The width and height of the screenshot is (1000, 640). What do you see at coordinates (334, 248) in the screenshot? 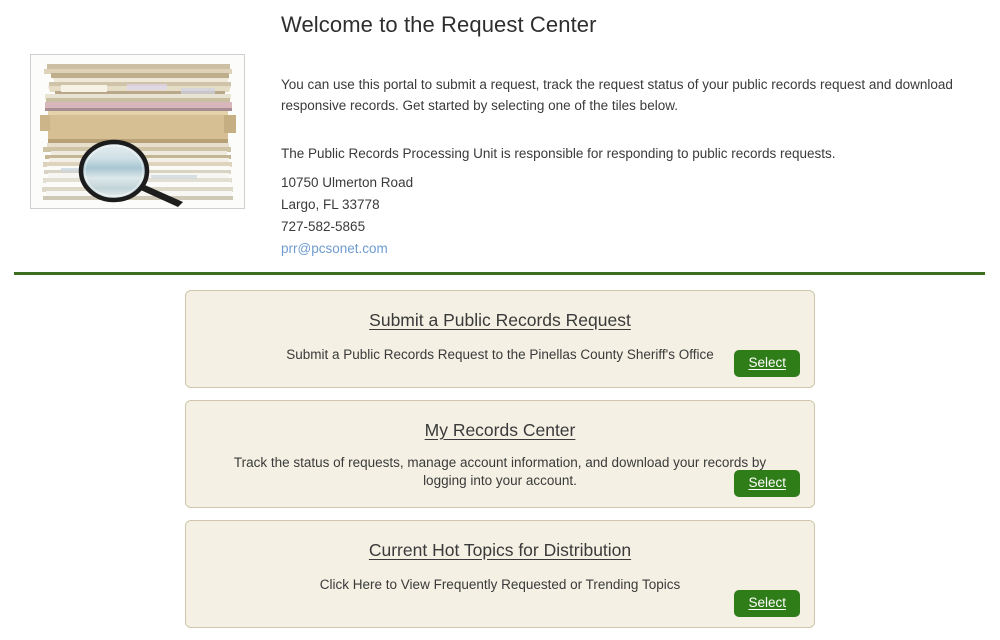
I see `contact-email-link: prr@pcsonet.com` at bounding box center [334, 248].